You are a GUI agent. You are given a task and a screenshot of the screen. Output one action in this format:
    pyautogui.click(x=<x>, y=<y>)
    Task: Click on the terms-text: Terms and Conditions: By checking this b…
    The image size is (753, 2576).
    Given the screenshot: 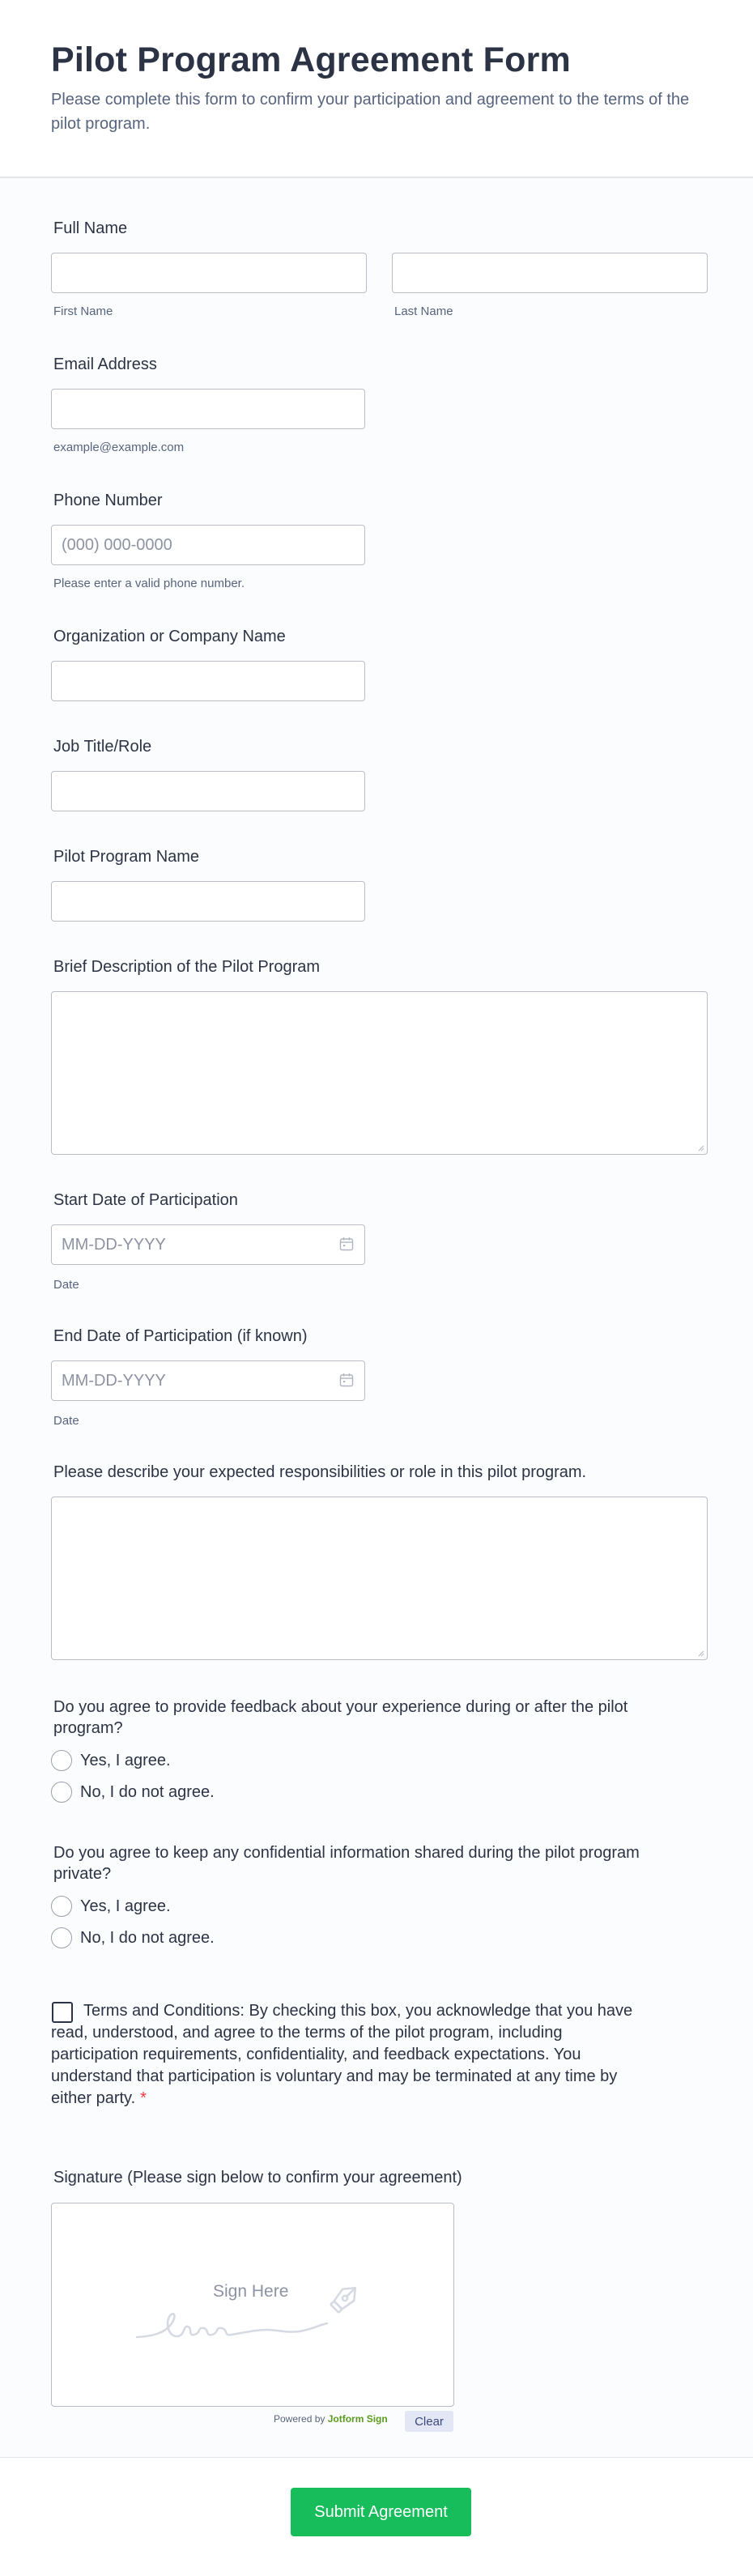 What is the action you would take?
    pyautogui.click(x=342, y=2055)
    